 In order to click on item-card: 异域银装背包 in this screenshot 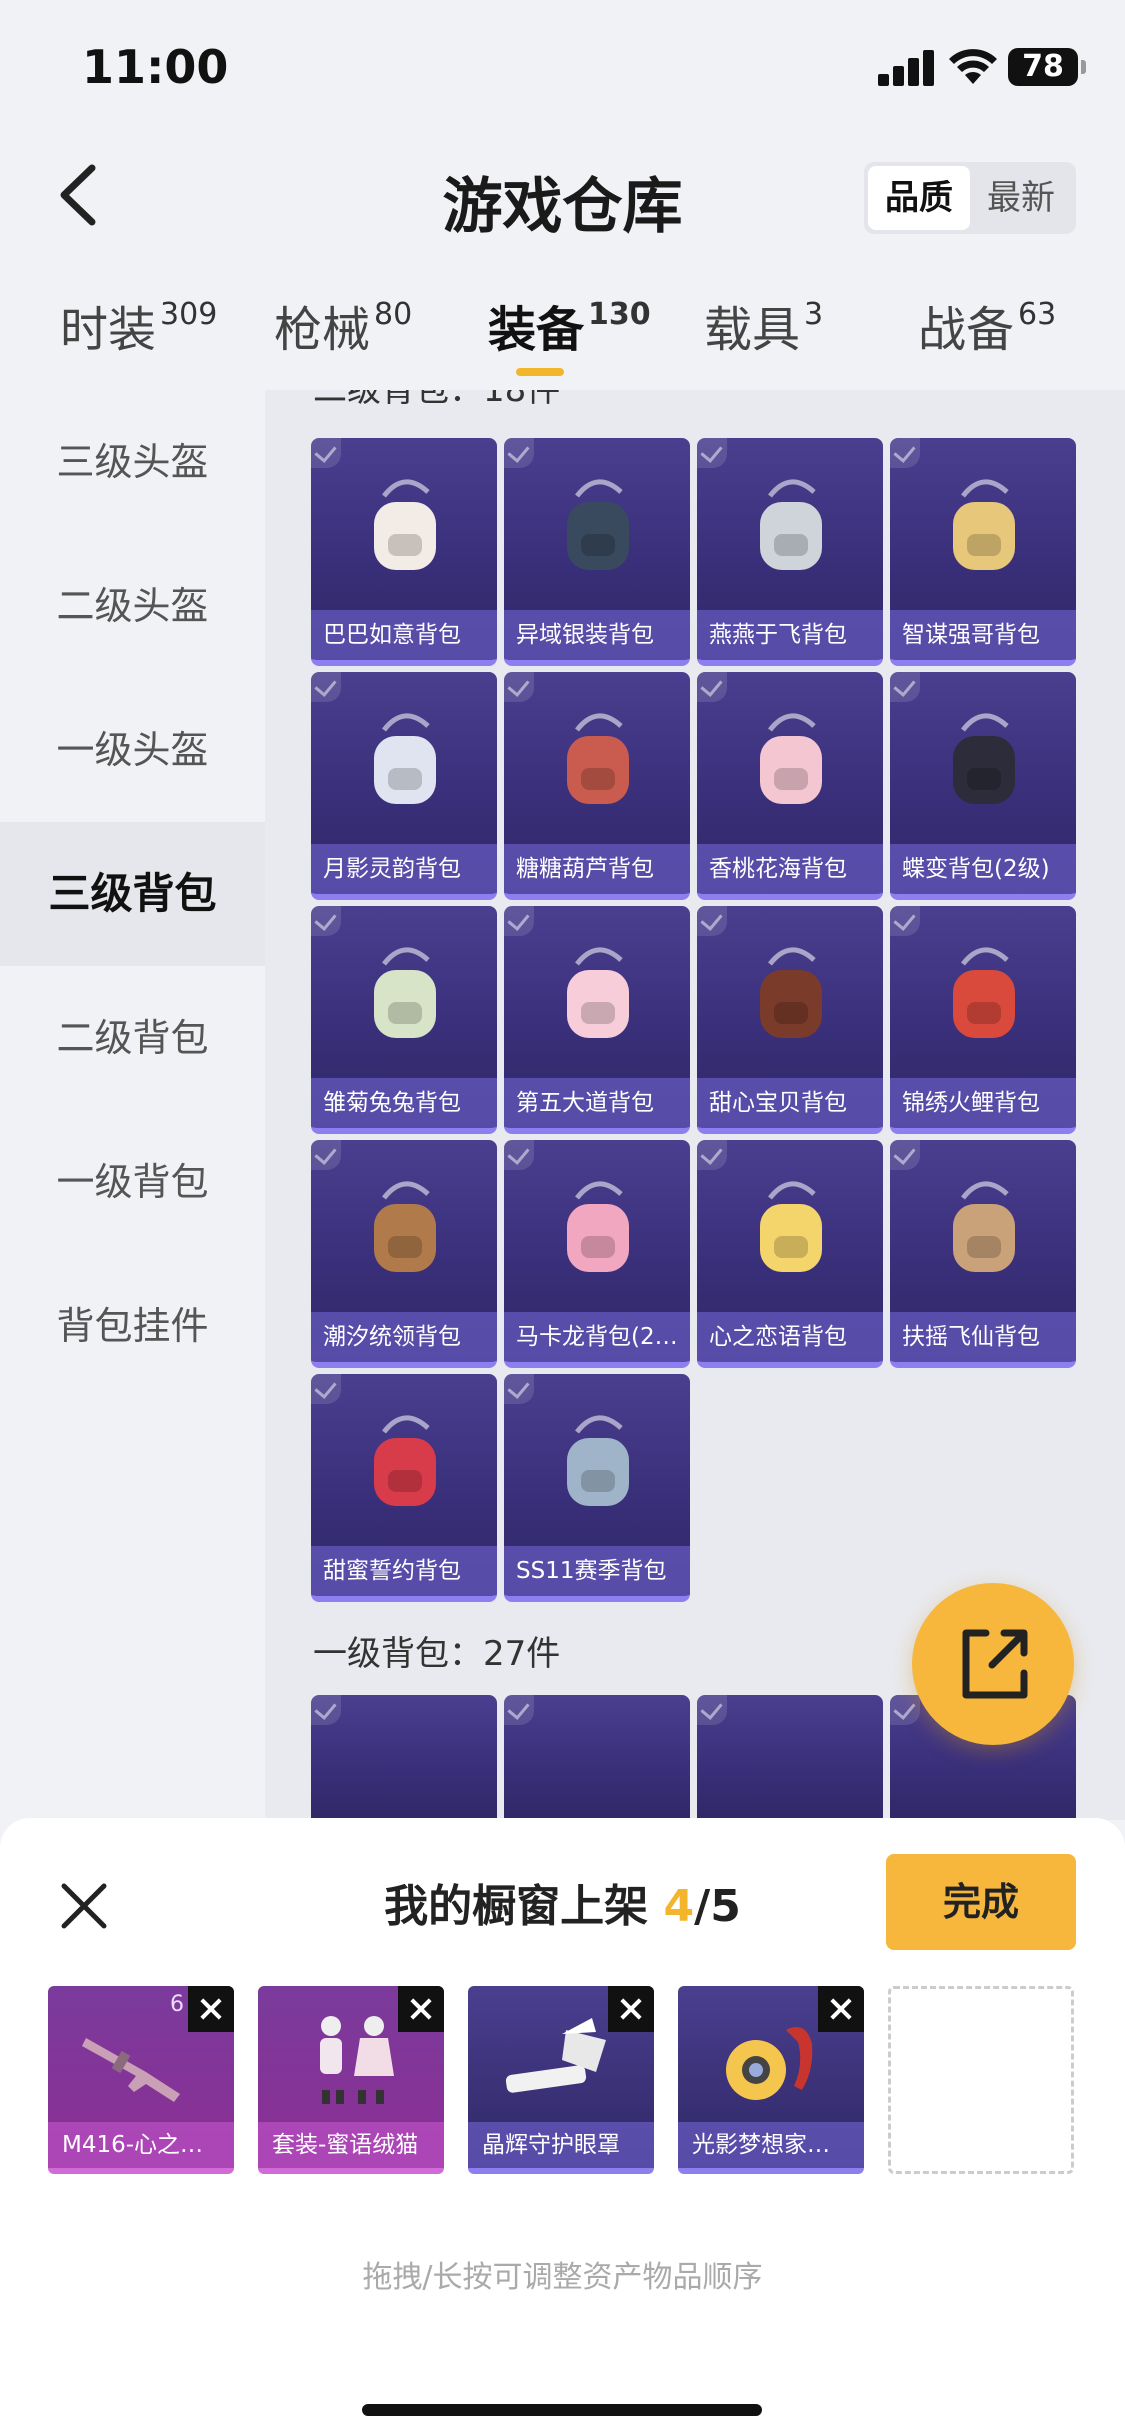, I will do `click(597, 552)`.